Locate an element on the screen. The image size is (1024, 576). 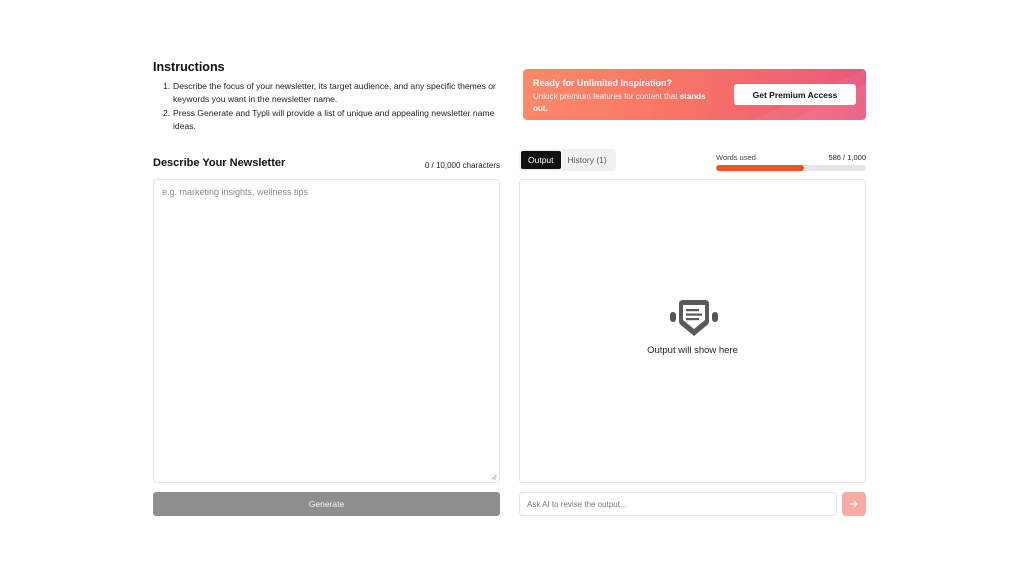
arrow-right-icon is located at coordinates (853, 504).